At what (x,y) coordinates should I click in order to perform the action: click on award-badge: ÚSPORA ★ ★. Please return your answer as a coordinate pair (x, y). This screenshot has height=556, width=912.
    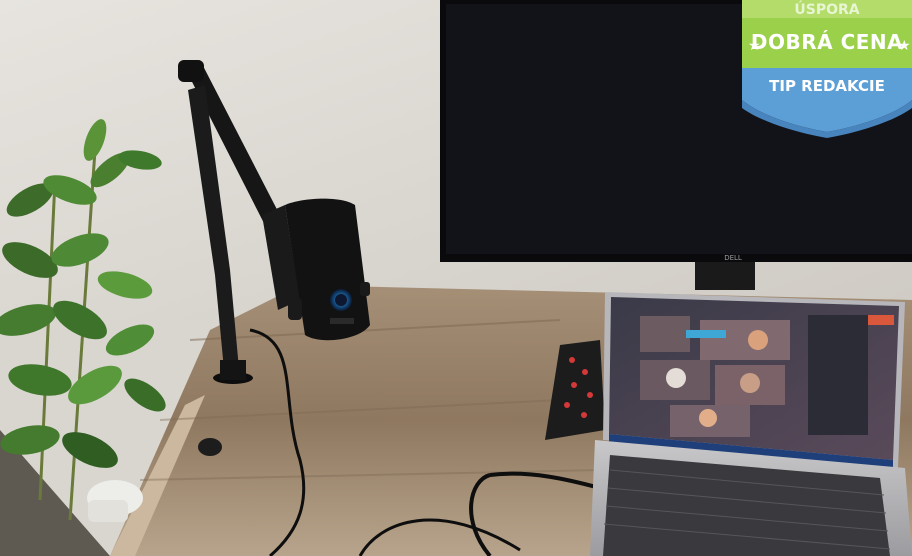
    Looking at the image, I should click on (827, 69).